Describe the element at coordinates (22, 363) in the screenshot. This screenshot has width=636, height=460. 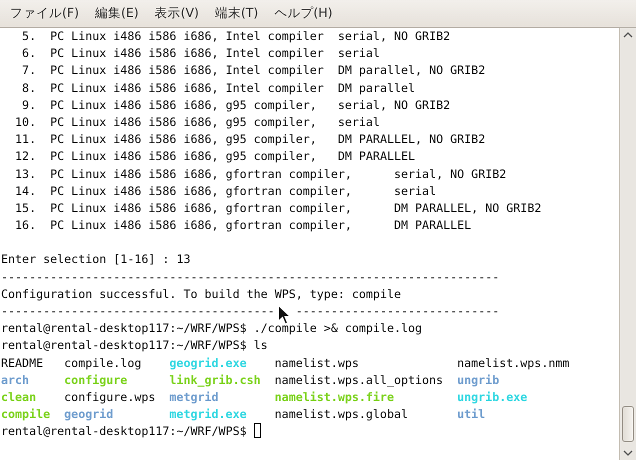
I see `file-name: README` at that location.